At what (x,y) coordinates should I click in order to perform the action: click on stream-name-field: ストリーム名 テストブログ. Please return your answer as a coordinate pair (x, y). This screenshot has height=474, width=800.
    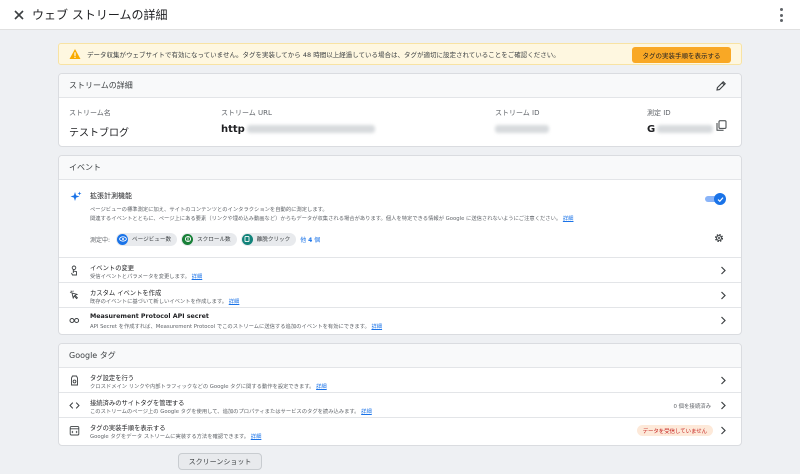
    Looking at the image, I should click on (99, 123).